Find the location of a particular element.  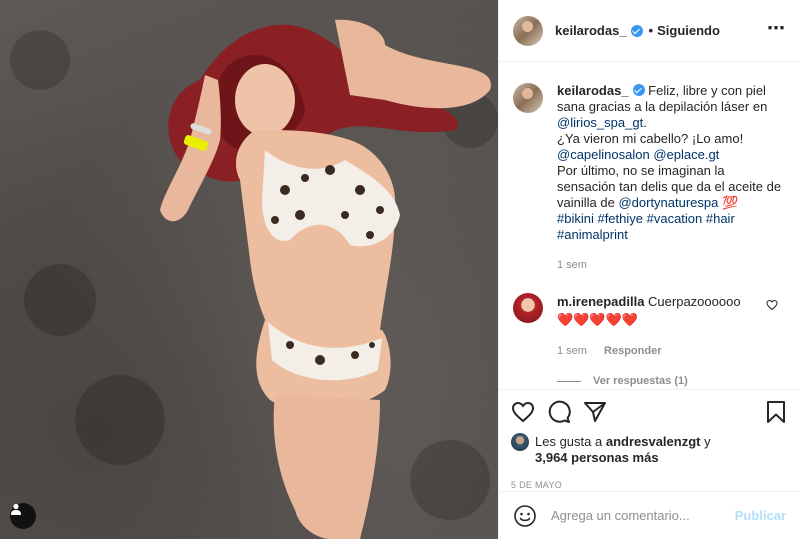

comment: m.irenepadilla Cuerpazoooooo ❤️❤️❤️❤️❤️ is located at coordinates (649, 311).